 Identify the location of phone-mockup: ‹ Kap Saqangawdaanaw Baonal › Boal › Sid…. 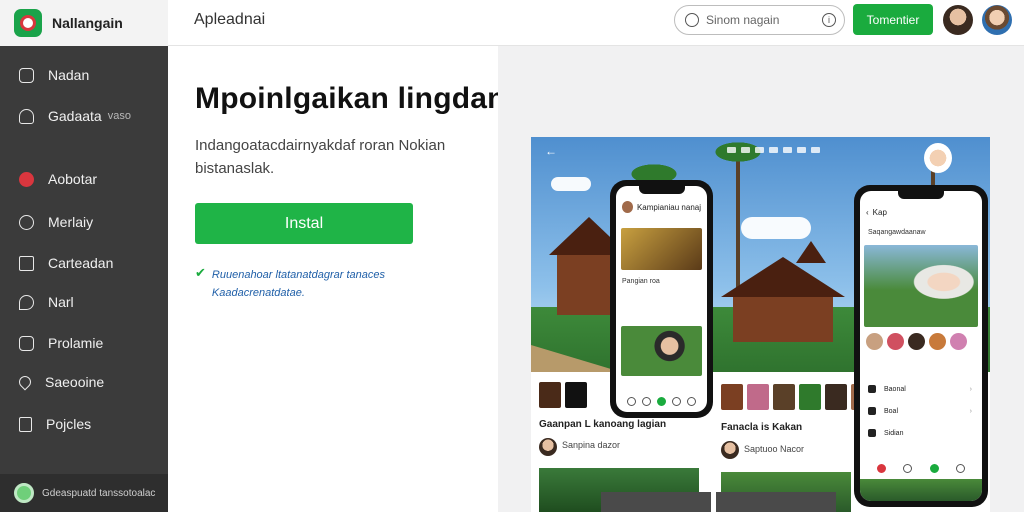
(921, 346).